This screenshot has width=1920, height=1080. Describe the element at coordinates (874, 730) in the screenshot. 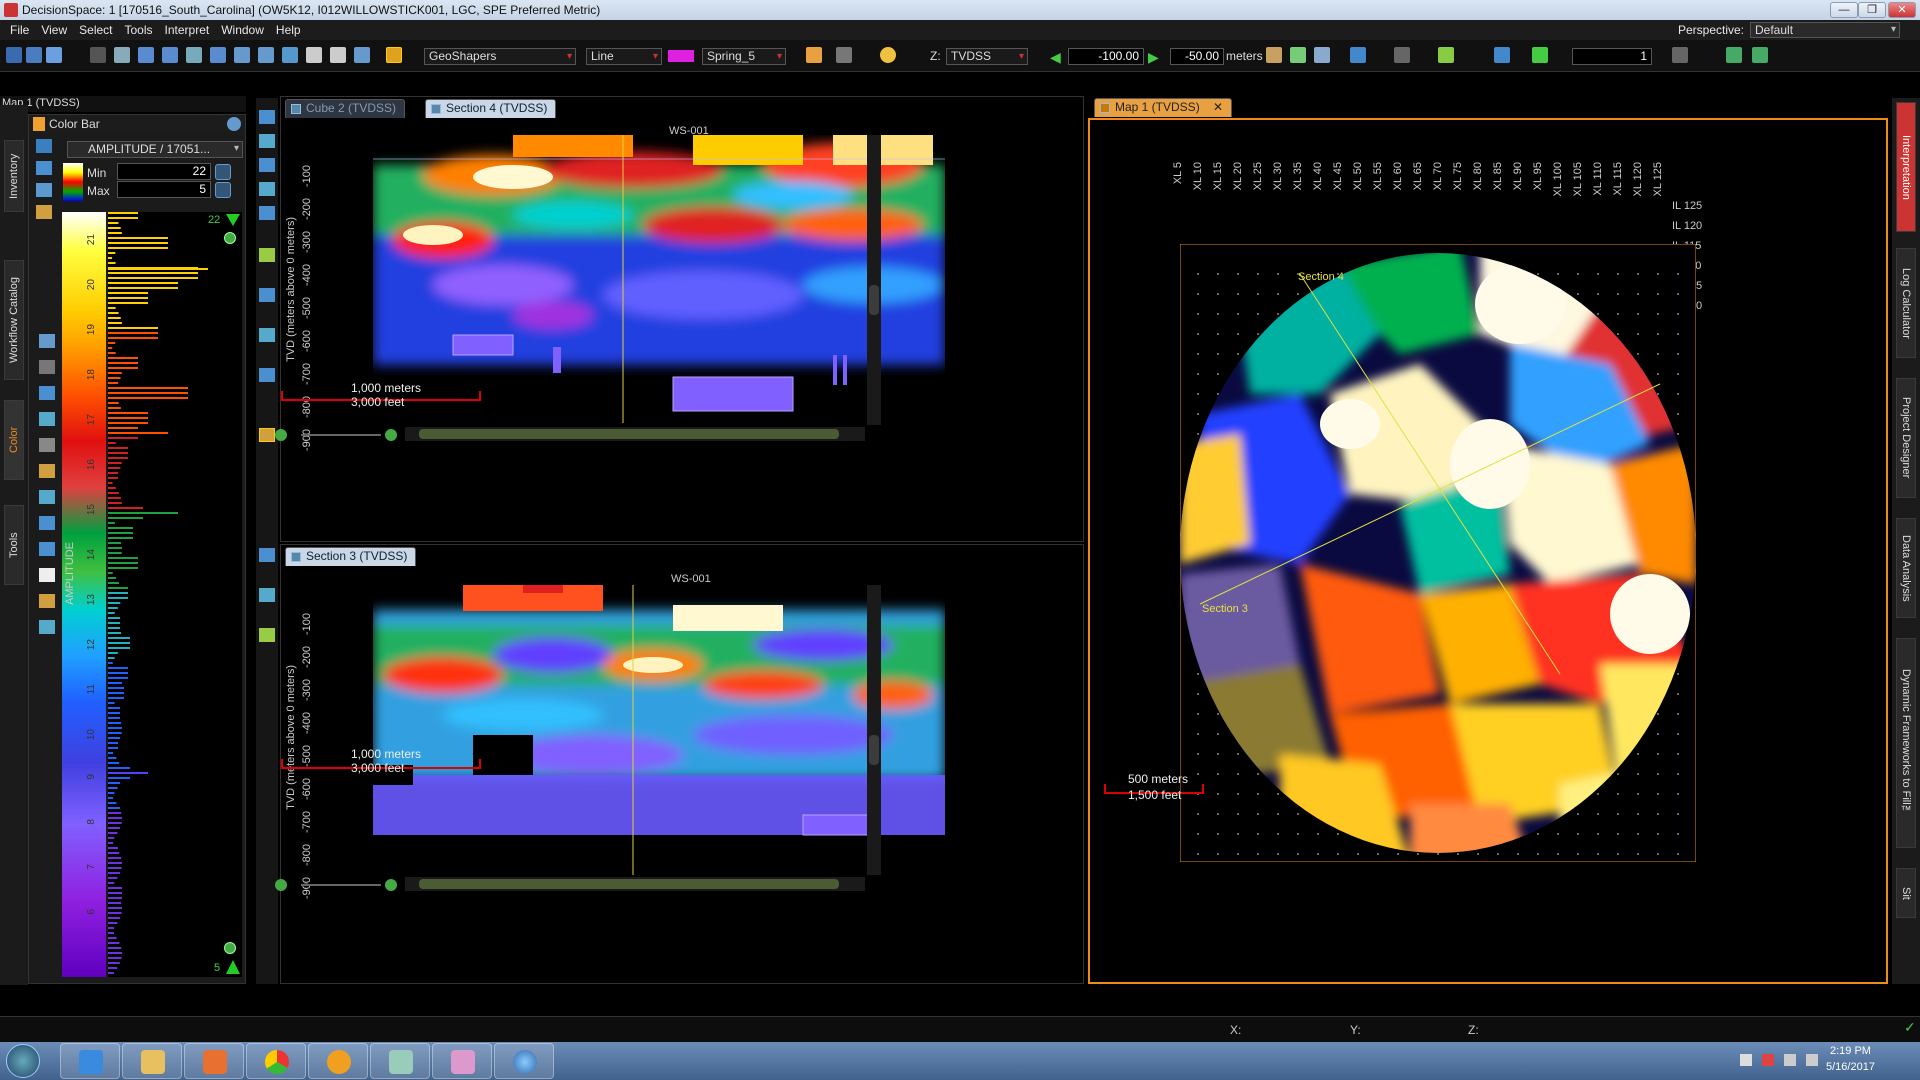

I see `section3-vscroll` at that location.